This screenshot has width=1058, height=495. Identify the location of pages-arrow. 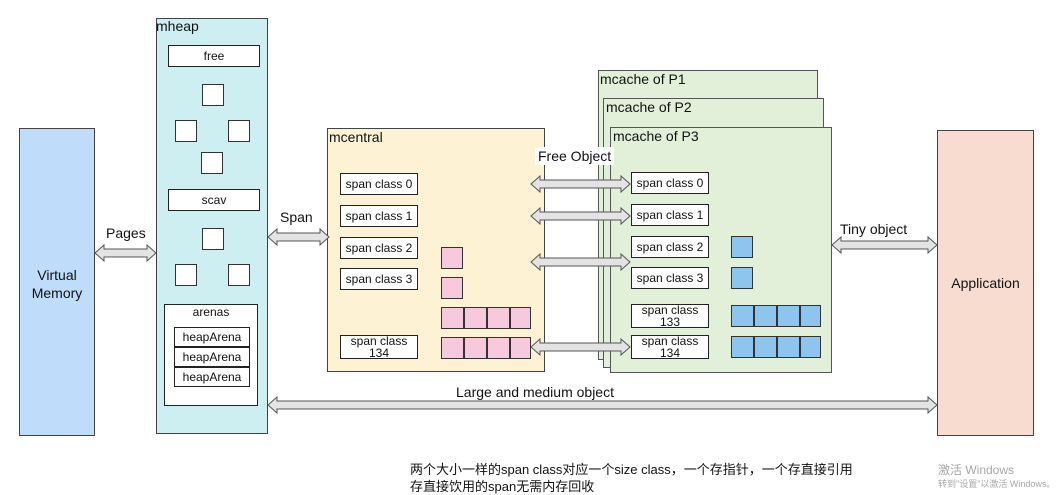
(125, 253).